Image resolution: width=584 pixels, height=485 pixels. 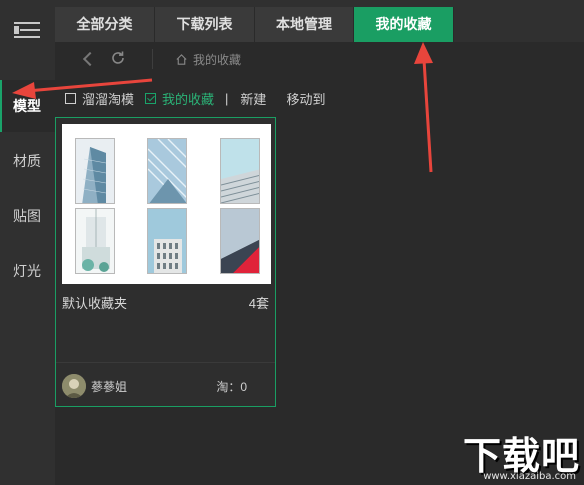 What do you see at coordinates (514, 455) in the screenshot?
I see `watermark-logo: 下载吧 www.xiazaiba.com` at bounding box center [514, 455].